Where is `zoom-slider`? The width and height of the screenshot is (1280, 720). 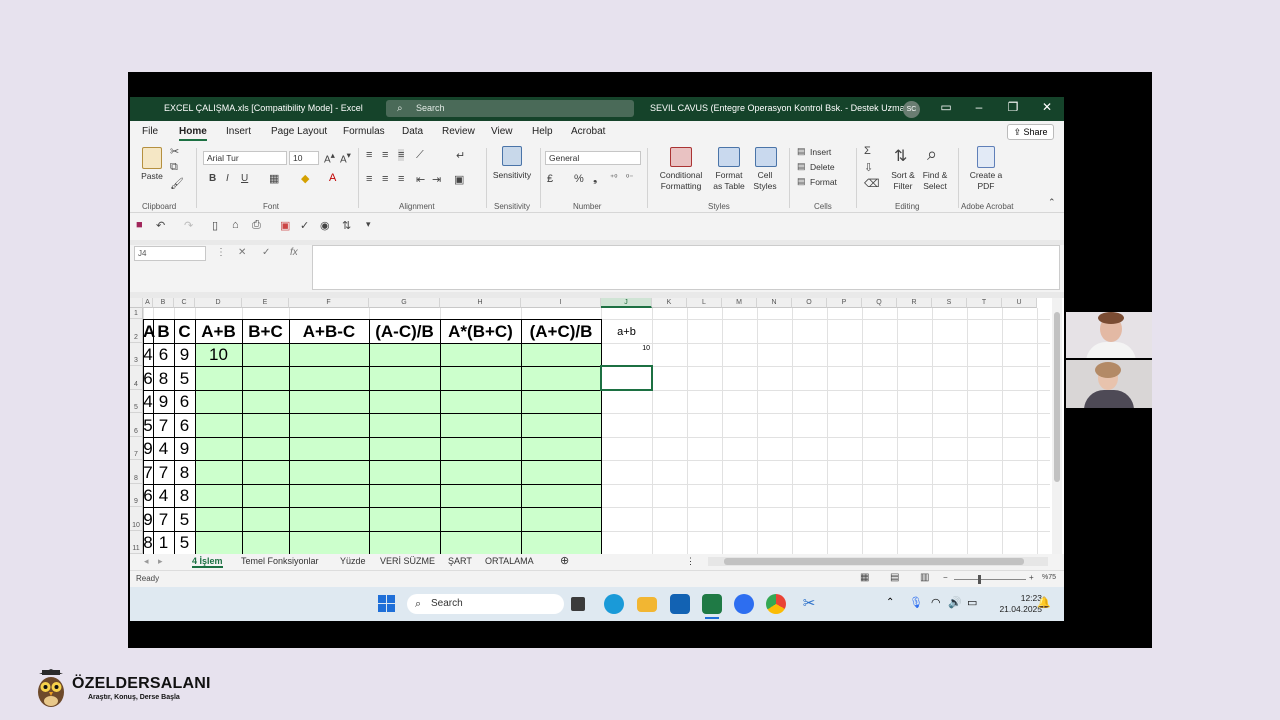 zoom-slider is located at coordinates (990, 579).